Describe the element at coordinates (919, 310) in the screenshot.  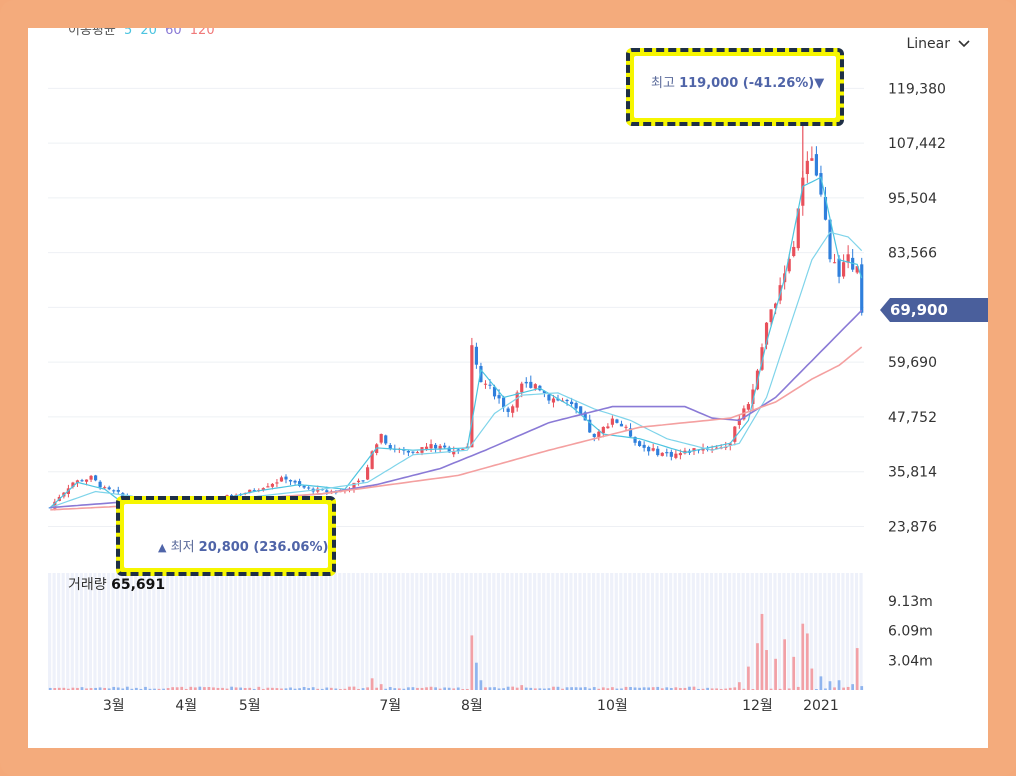
I see `current-price-label: 69,900` at that location.